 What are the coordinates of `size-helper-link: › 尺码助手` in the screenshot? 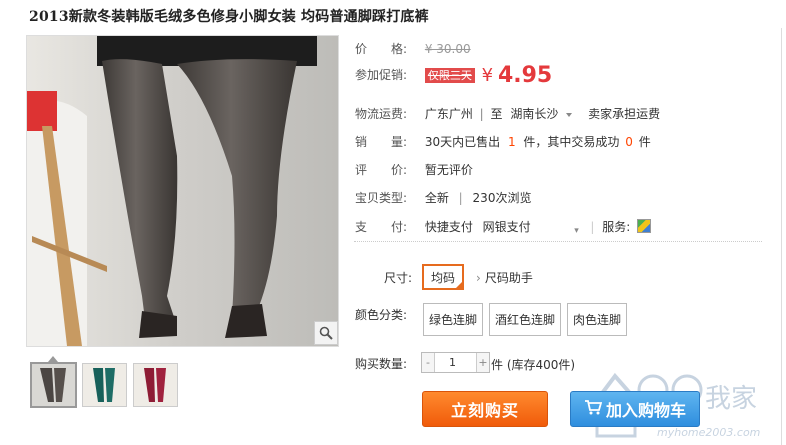 It's located at (504, 277).